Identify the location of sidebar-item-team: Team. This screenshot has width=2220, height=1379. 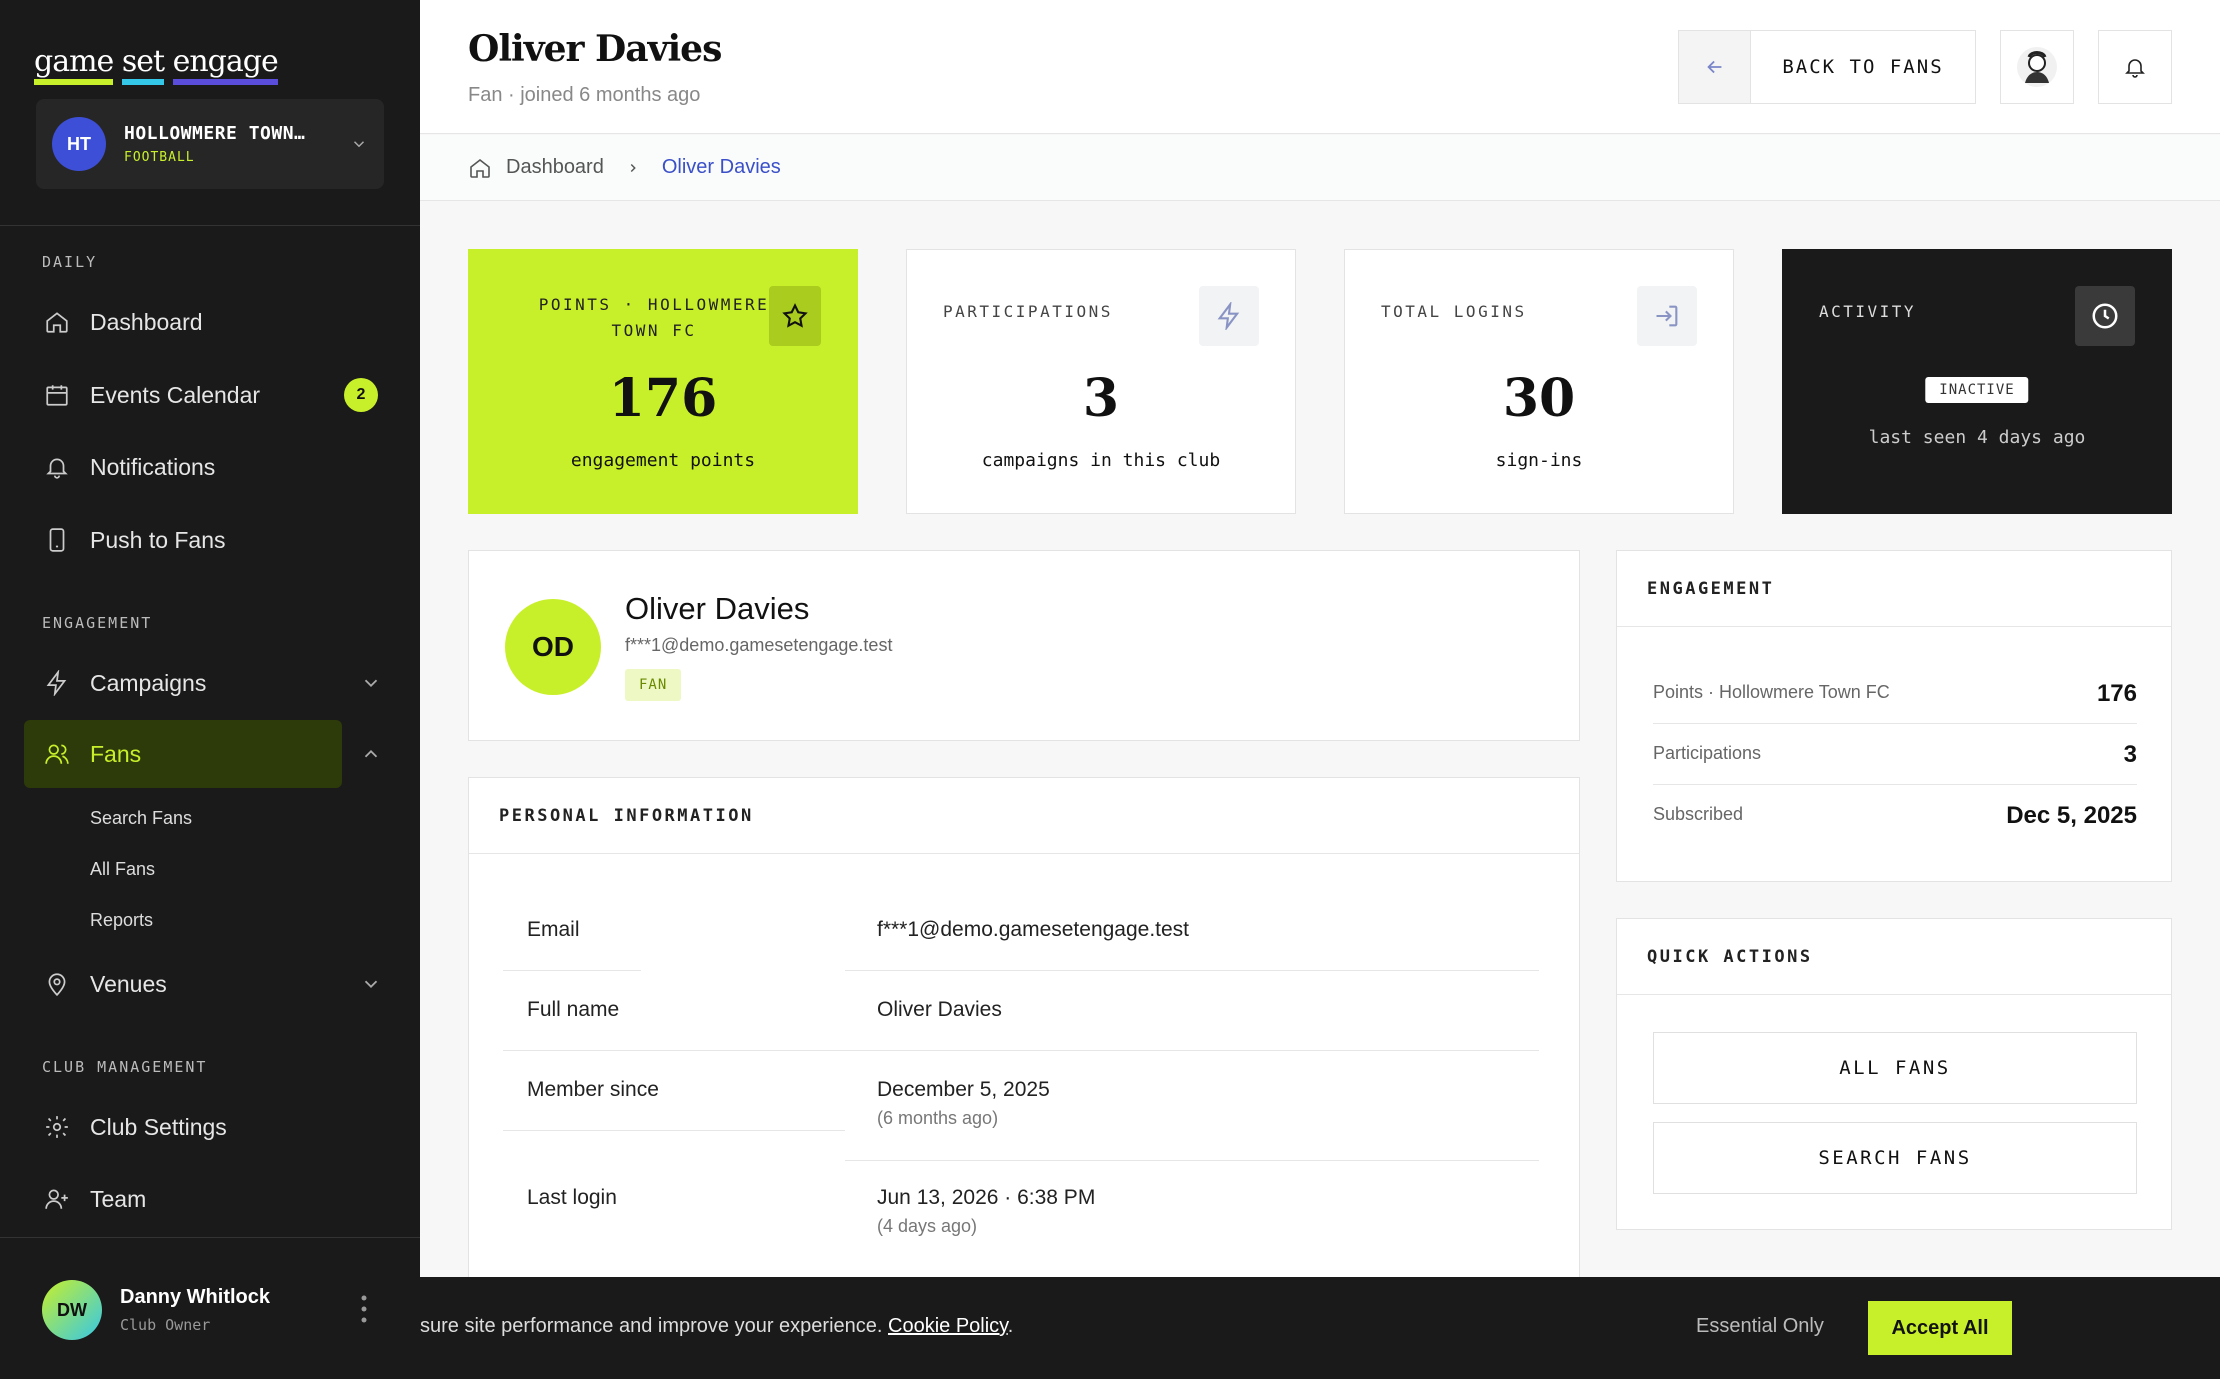
(183, 1199).